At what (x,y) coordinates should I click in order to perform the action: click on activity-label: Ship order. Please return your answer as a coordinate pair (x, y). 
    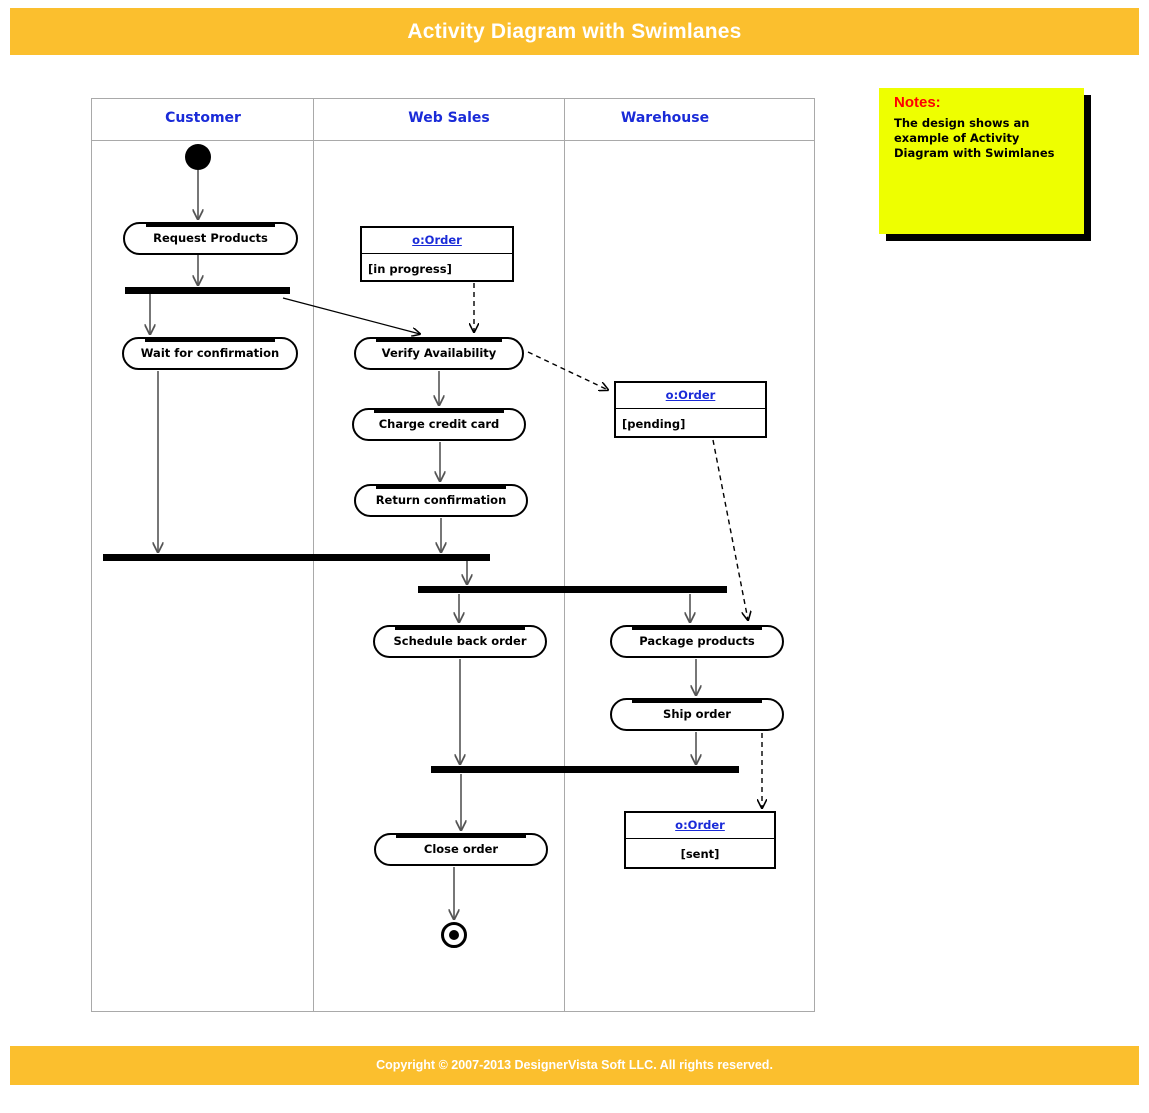
    Looking at the image, I should click on (697, 714).